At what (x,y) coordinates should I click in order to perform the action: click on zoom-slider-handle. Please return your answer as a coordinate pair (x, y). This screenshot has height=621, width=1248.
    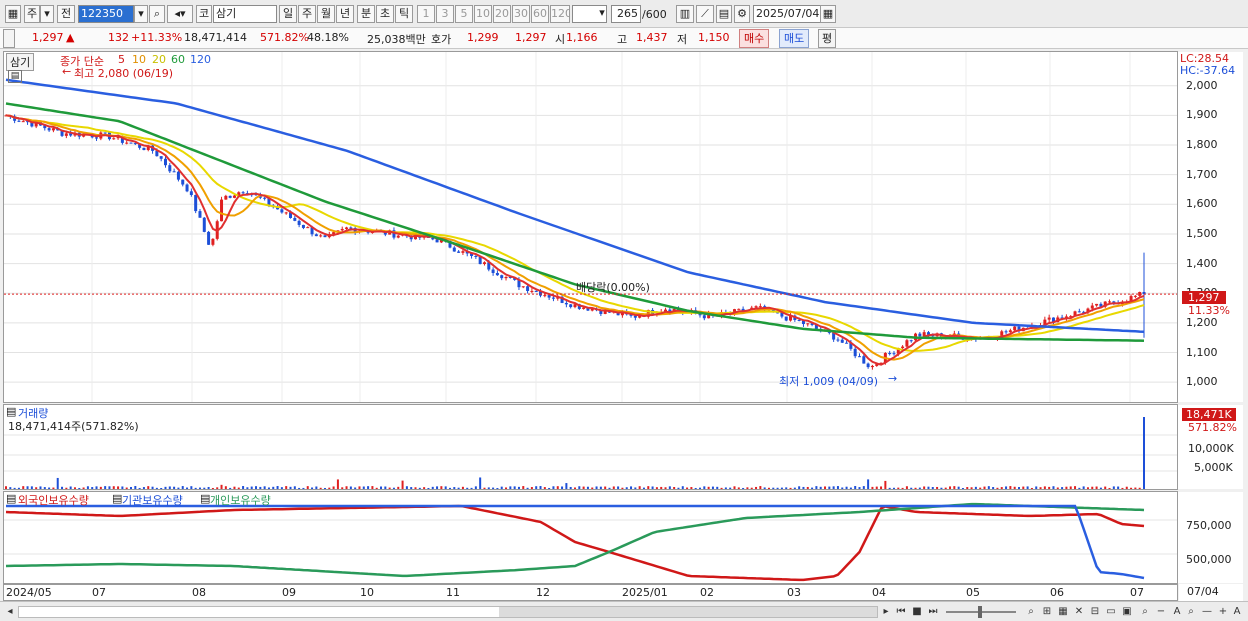
    Looking at the image, I should click on (980, 612).